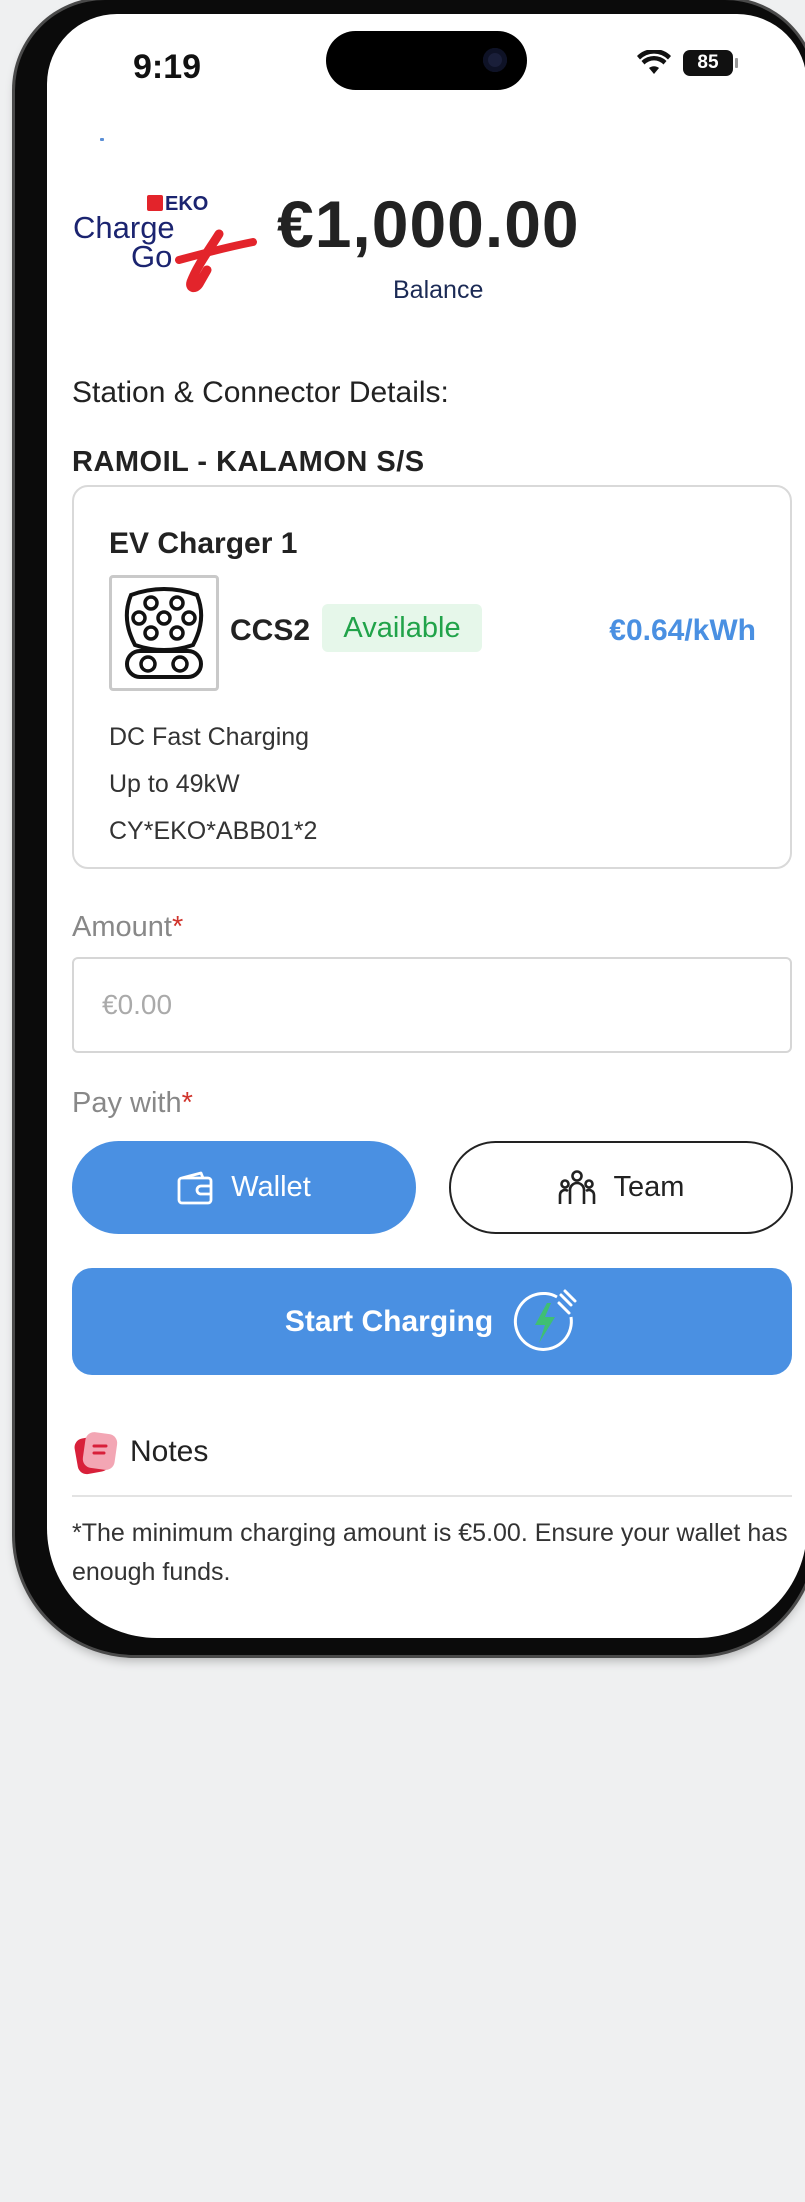 The image size is (805, 2202). I want to click on station-name: RAMOIL - KALAMON S/S, so click(248, 462).